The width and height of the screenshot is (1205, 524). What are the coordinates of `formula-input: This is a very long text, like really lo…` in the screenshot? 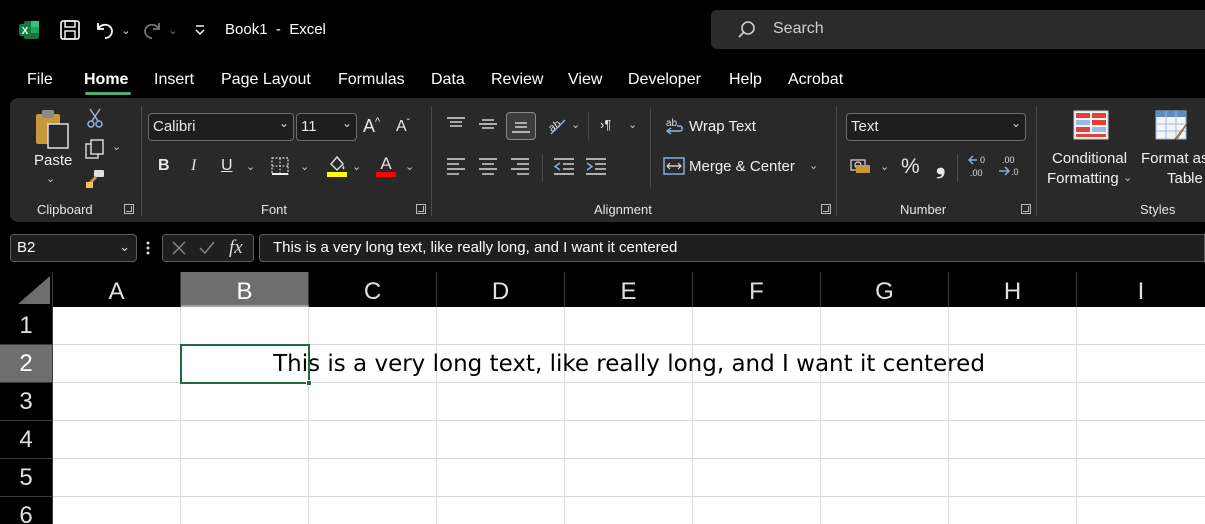 It's located at (732, 248).